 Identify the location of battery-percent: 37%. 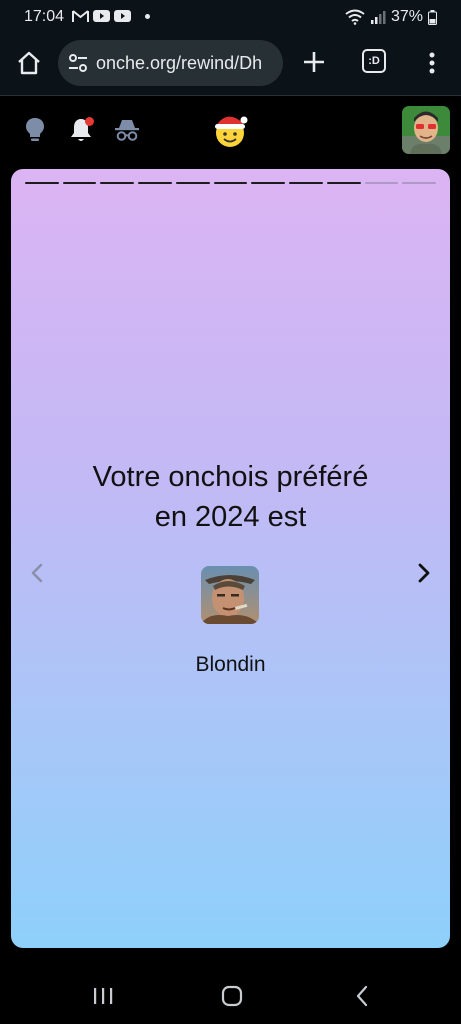
(406, 16).